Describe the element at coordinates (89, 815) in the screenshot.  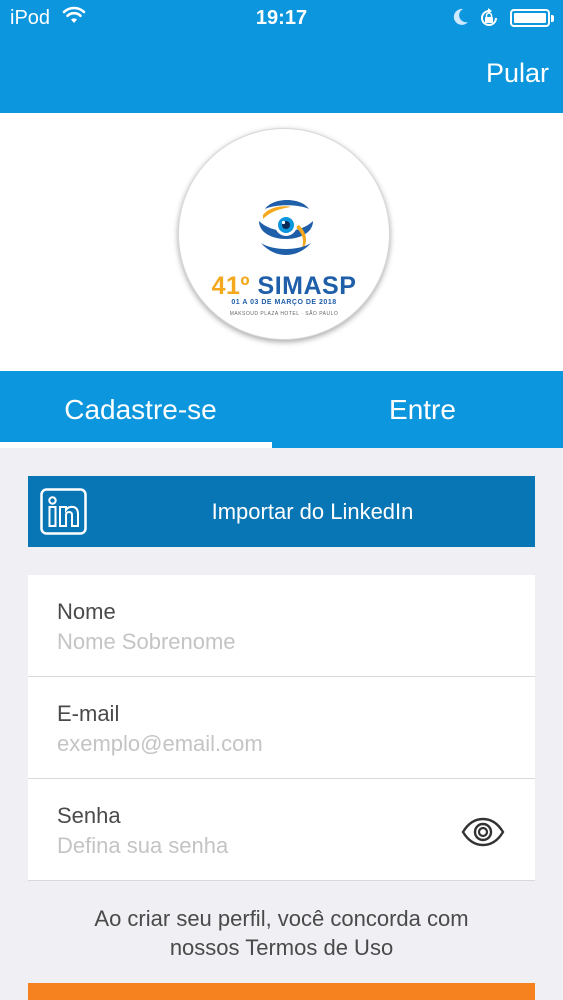
I see `password-label: Senha` at that location.